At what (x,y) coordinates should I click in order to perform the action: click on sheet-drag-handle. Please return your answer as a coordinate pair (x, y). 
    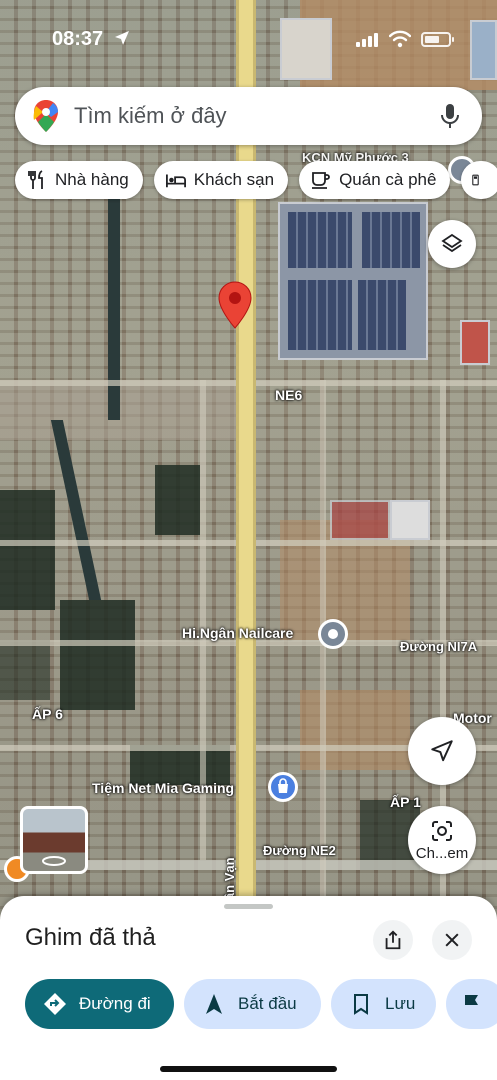
    Looking at the image, I should click on (248, 906).